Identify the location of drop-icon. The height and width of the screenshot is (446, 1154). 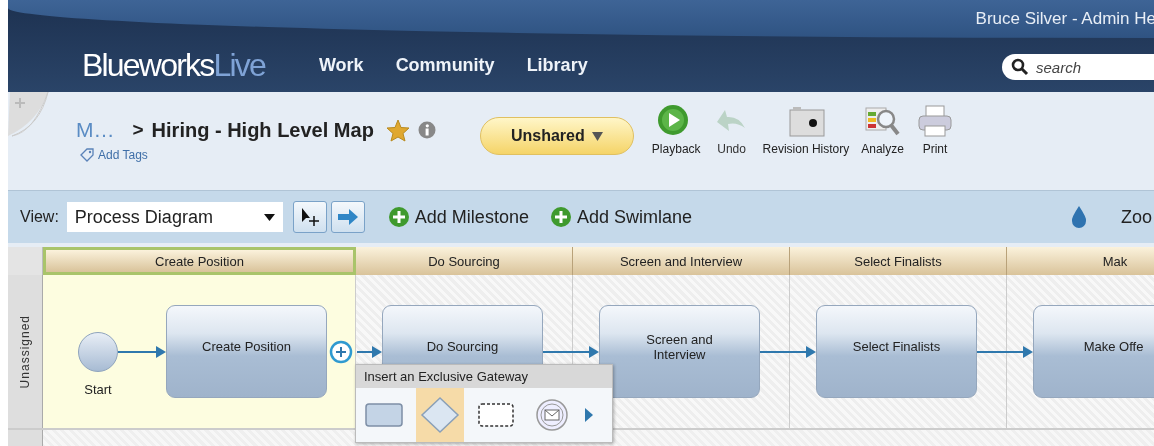
(1078, 217).